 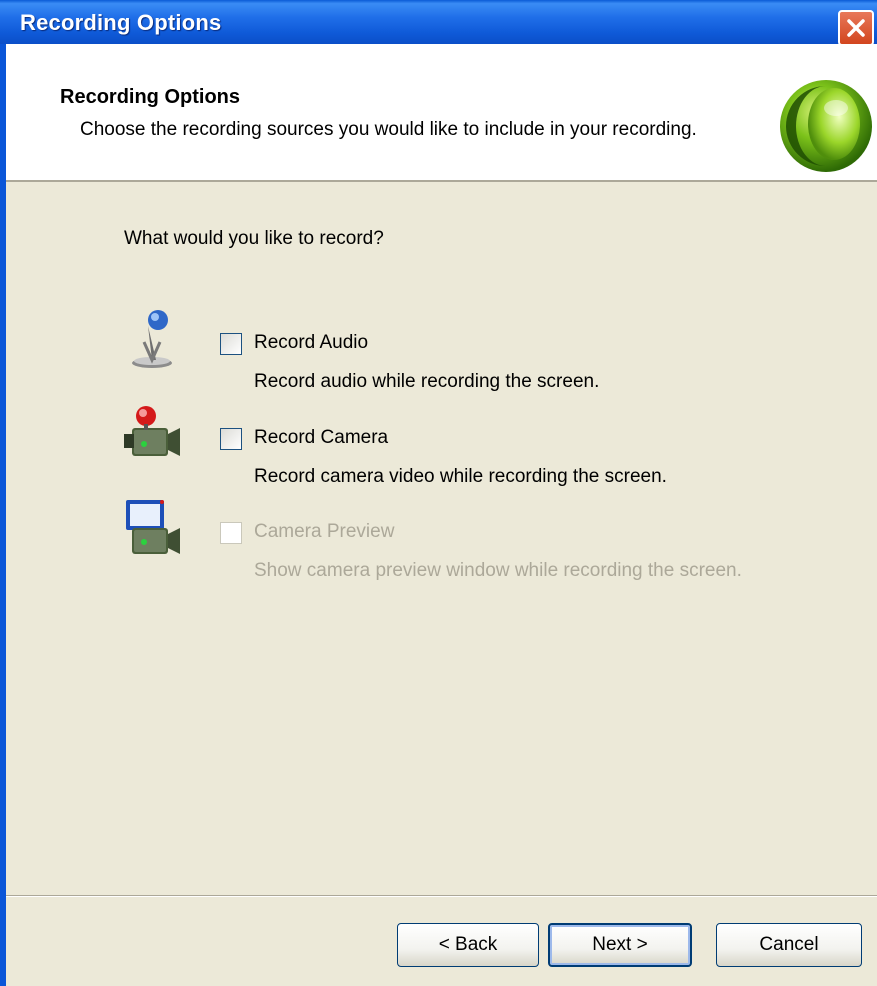 I want to click on record-camera-checkbox, so click(x=231, y=439).